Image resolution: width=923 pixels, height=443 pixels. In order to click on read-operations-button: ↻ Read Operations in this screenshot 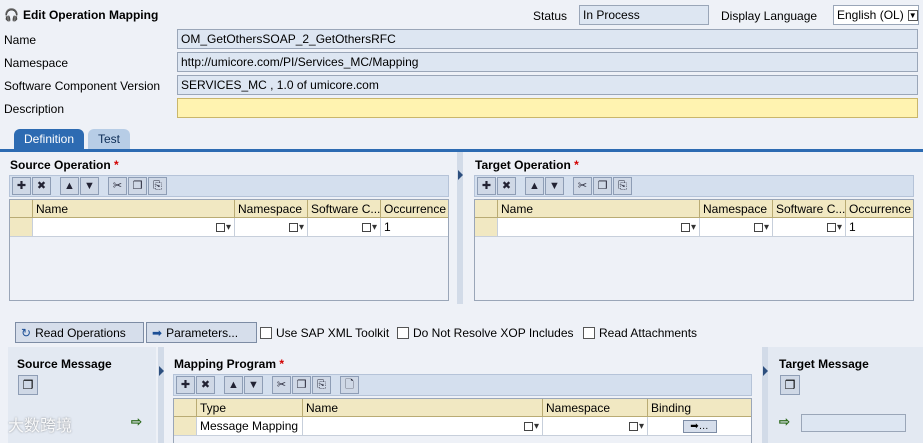, I will do `click(79, 332)`.